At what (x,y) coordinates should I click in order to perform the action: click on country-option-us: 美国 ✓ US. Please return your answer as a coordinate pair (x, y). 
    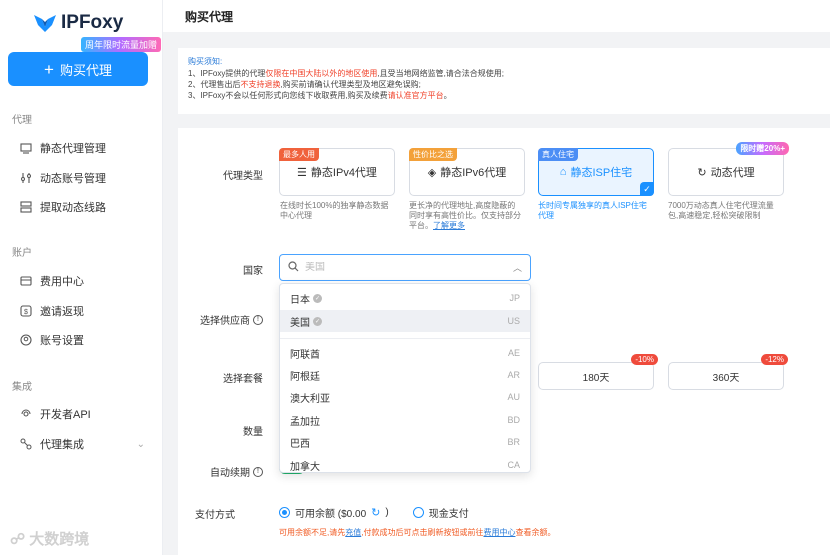
    Looking at the image, I should click on (405, 321).